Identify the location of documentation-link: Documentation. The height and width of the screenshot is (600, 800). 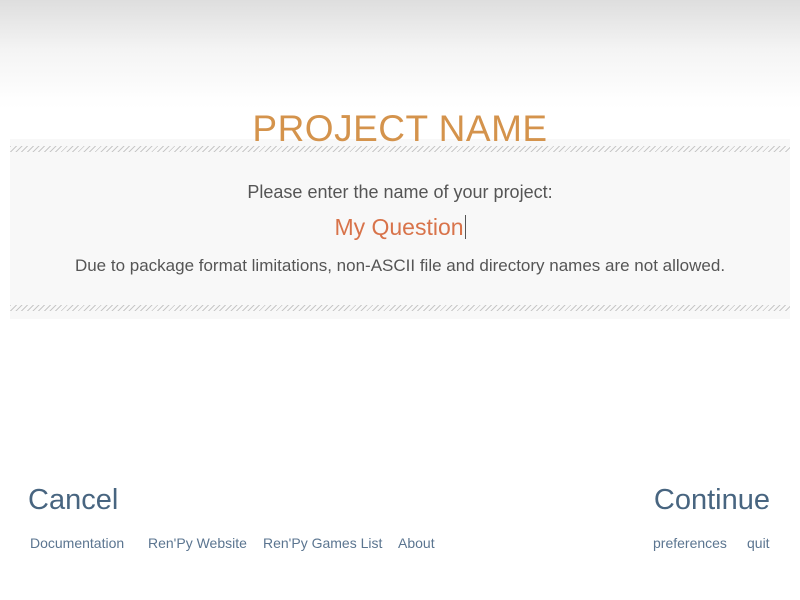
(77, 543).